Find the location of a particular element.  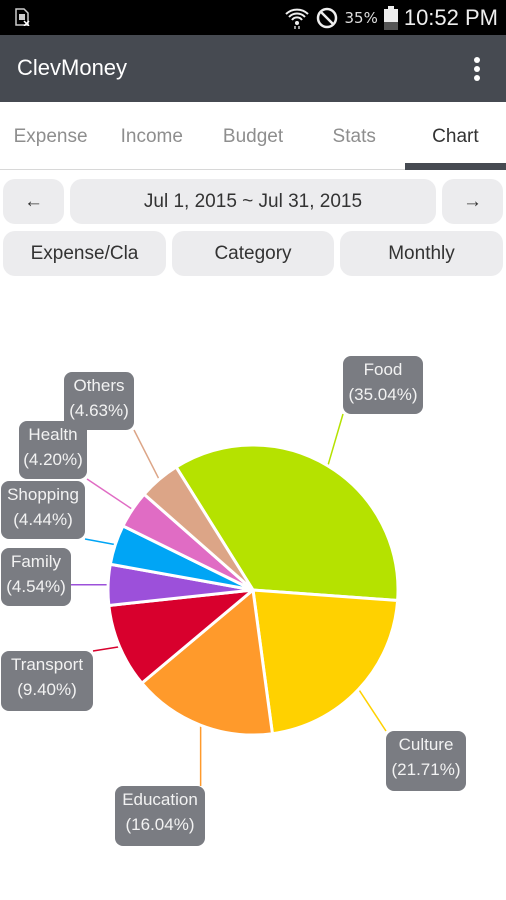

slice-label-transport: Transport (9.40%) is located at coordinates (47, 681).